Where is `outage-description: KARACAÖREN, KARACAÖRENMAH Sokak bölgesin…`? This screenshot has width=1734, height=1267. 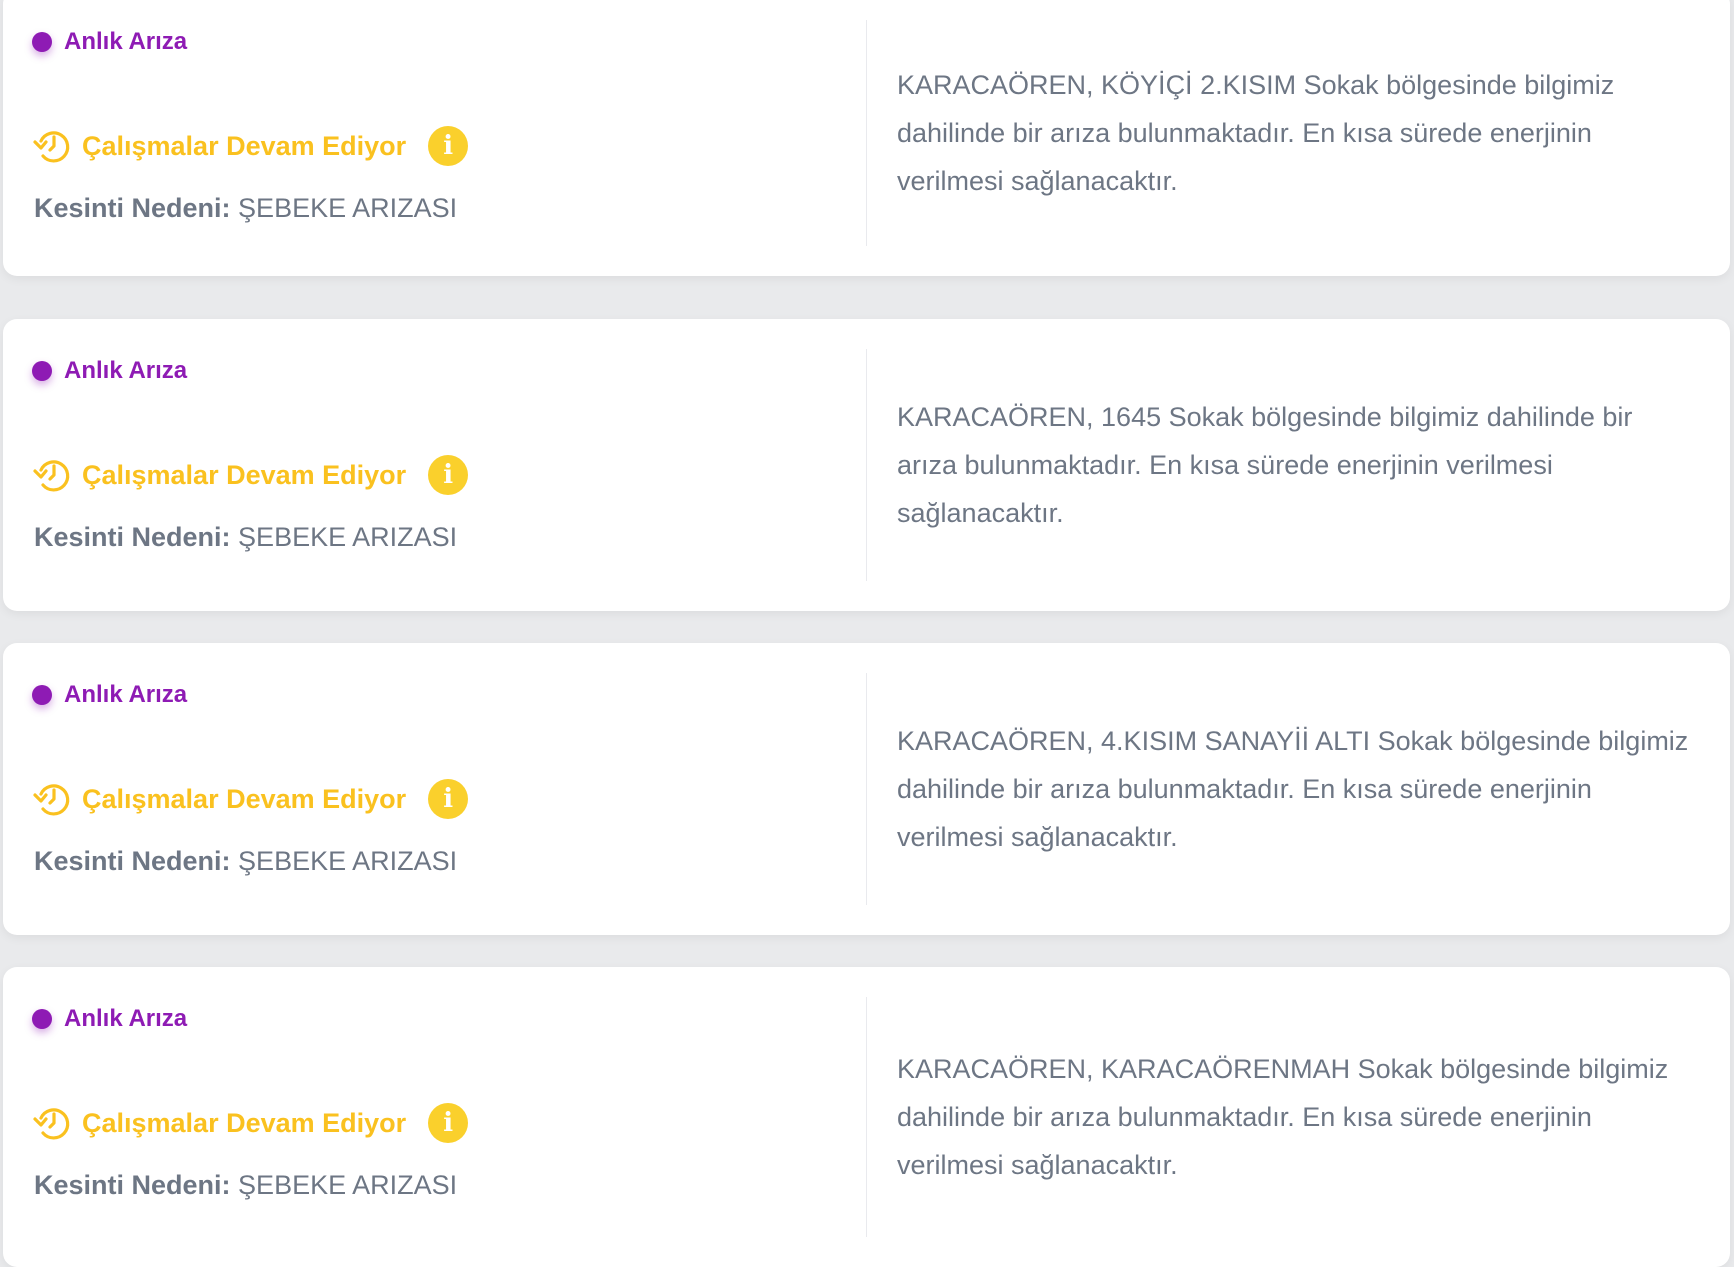 outage-description: KARACAÖREN, KARACAÖRENMAH Sokak bölgesin… is located at coordinates (1283, 1117).